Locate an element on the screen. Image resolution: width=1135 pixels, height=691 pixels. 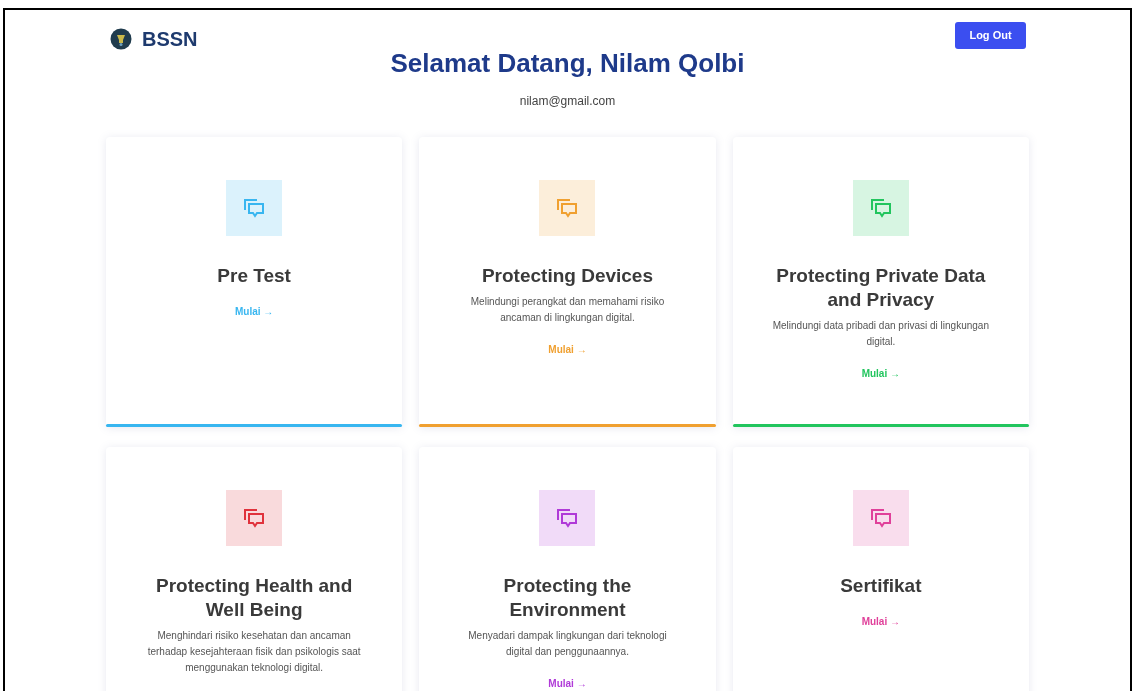
brand-name: BSSN is located at coordinates (170, 39).